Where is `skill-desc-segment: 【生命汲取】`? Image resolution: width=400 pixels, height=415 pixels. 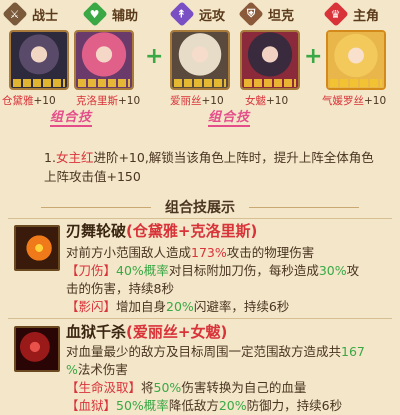
skill-desc-segment: 【生命汲取】 is located at coordinates (104, 387).